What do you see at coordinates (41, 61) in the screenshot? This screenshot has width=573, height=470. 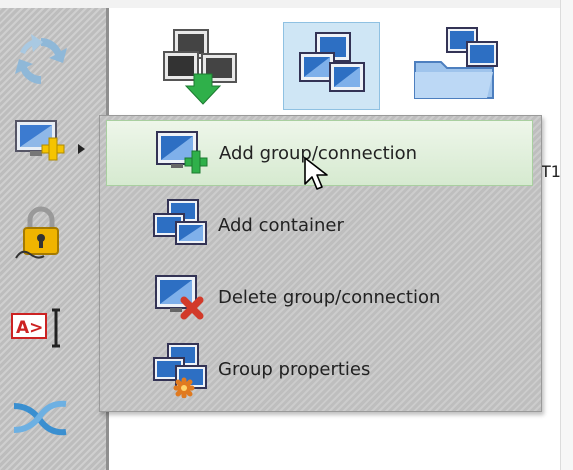 I see `refresh-icon` at bounding box center [41, 61].